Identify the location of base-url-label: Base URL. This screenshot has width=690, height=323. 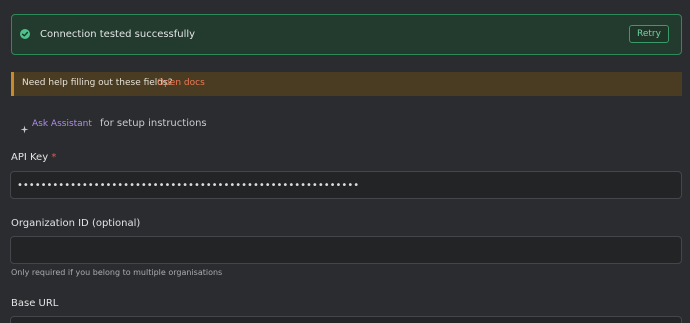
(35, 303).